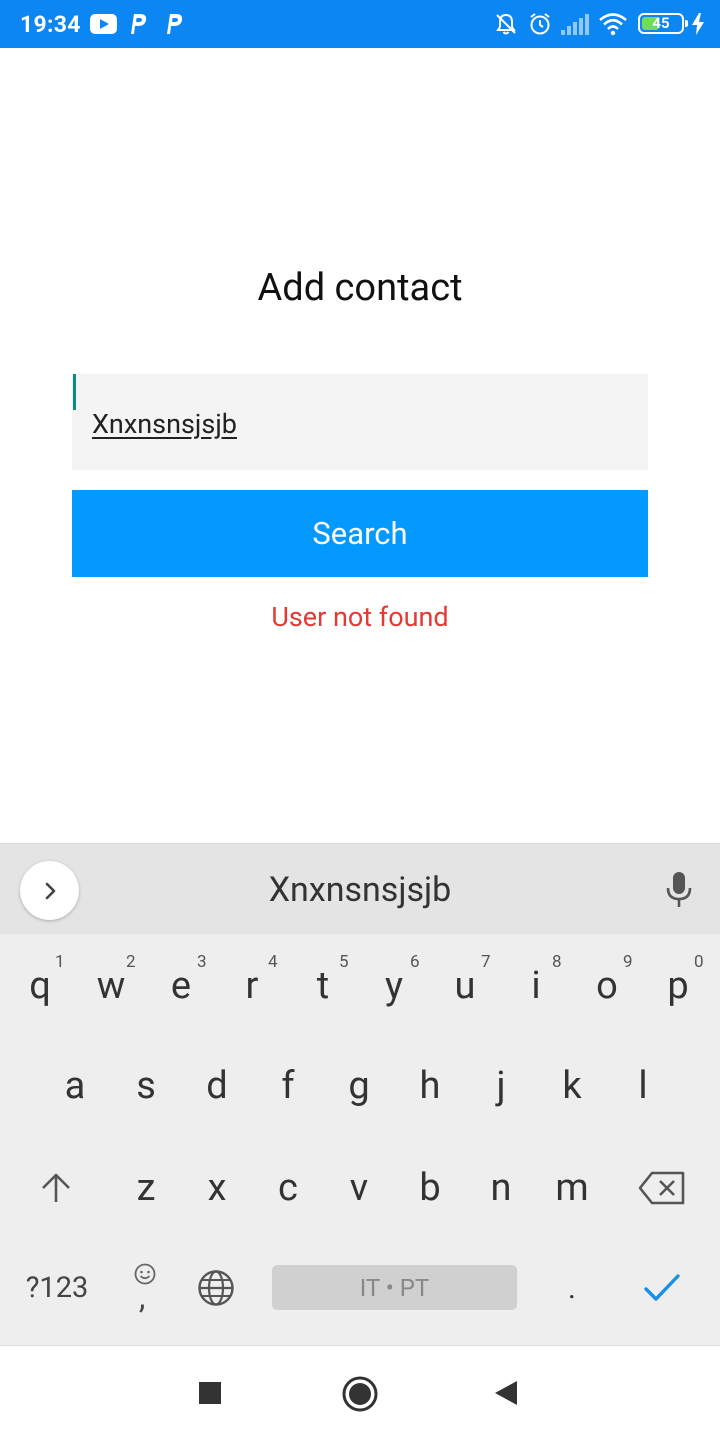  What do you see at coordinates (394, 1287) in the screenshot?
I see `spacebar: IT • PT` at bounding box center [394, 1287].